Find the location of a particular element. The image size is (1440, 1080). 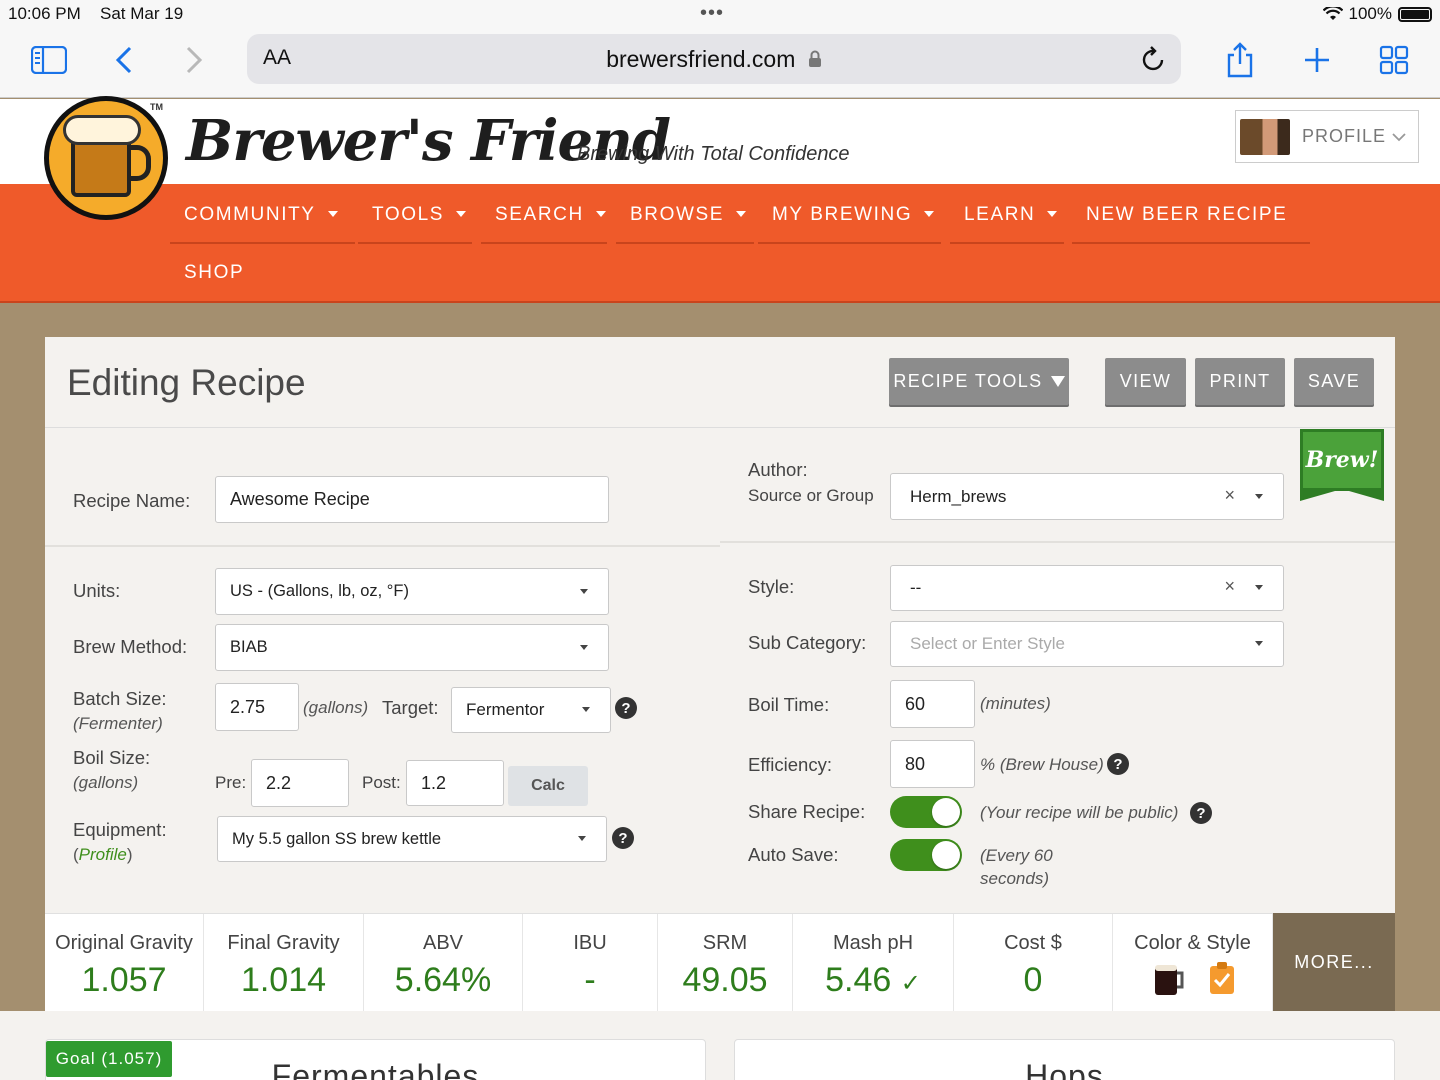

nav-search-label: SEARCH is located at coordinates (539, 214).